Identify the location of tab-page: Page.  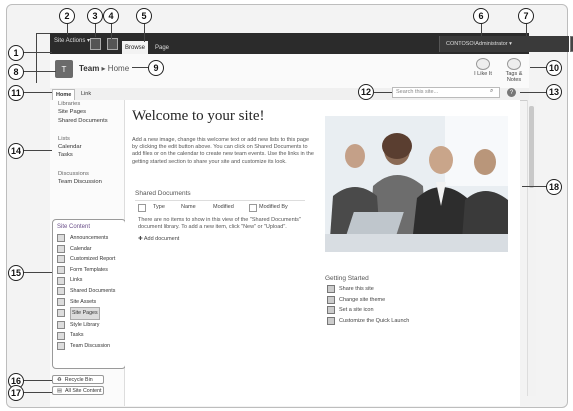
(162, 47).